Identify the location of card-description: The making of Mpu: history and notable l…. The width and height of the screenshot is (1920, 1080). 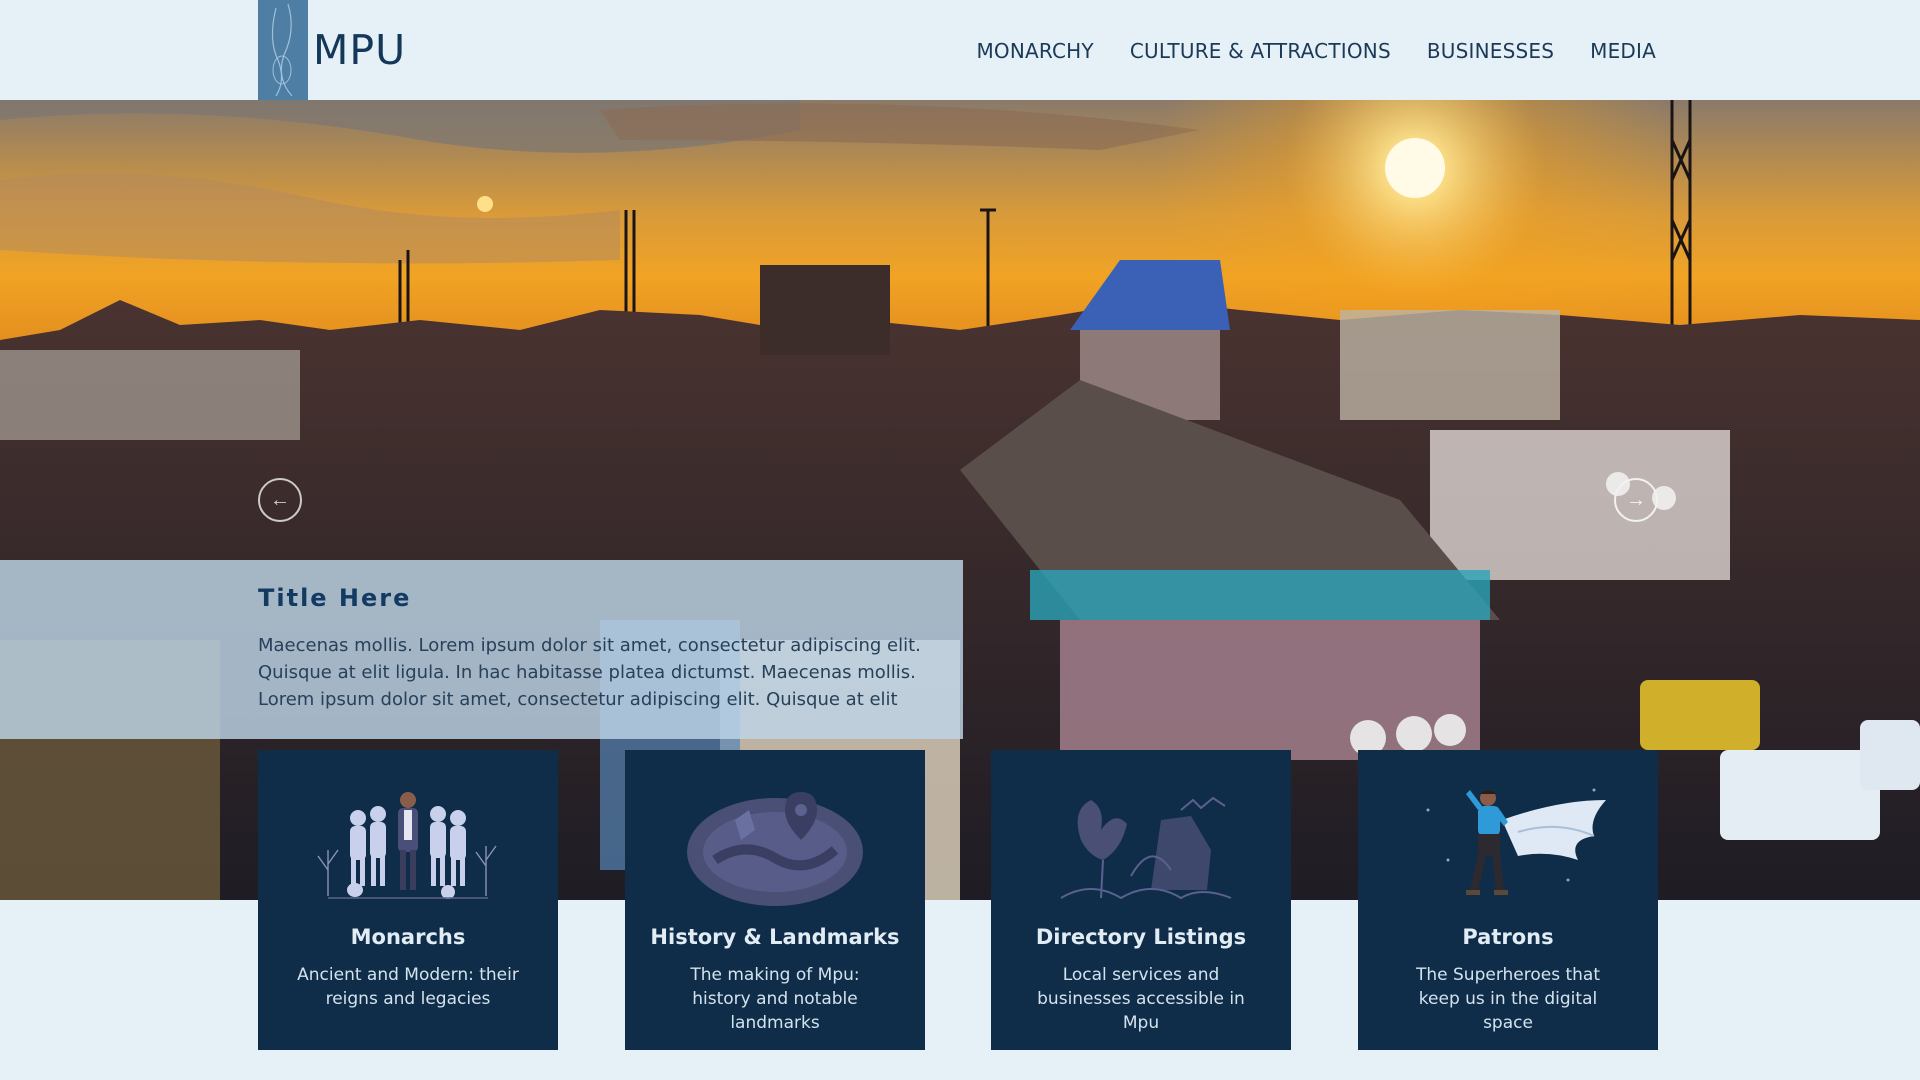
(775, 999).